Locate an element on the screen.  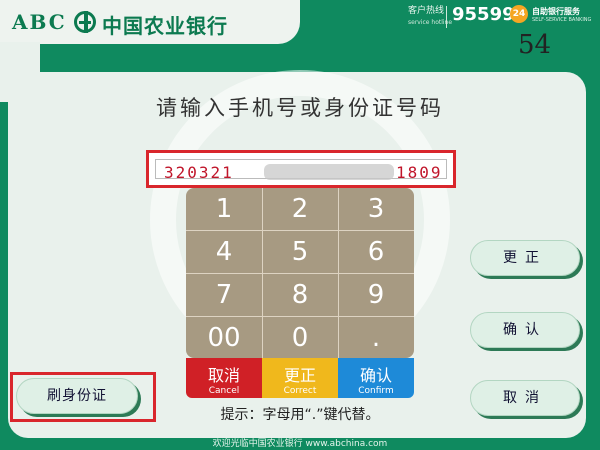
input-inner: 320321 1809 is located at coordinates (301, 170).